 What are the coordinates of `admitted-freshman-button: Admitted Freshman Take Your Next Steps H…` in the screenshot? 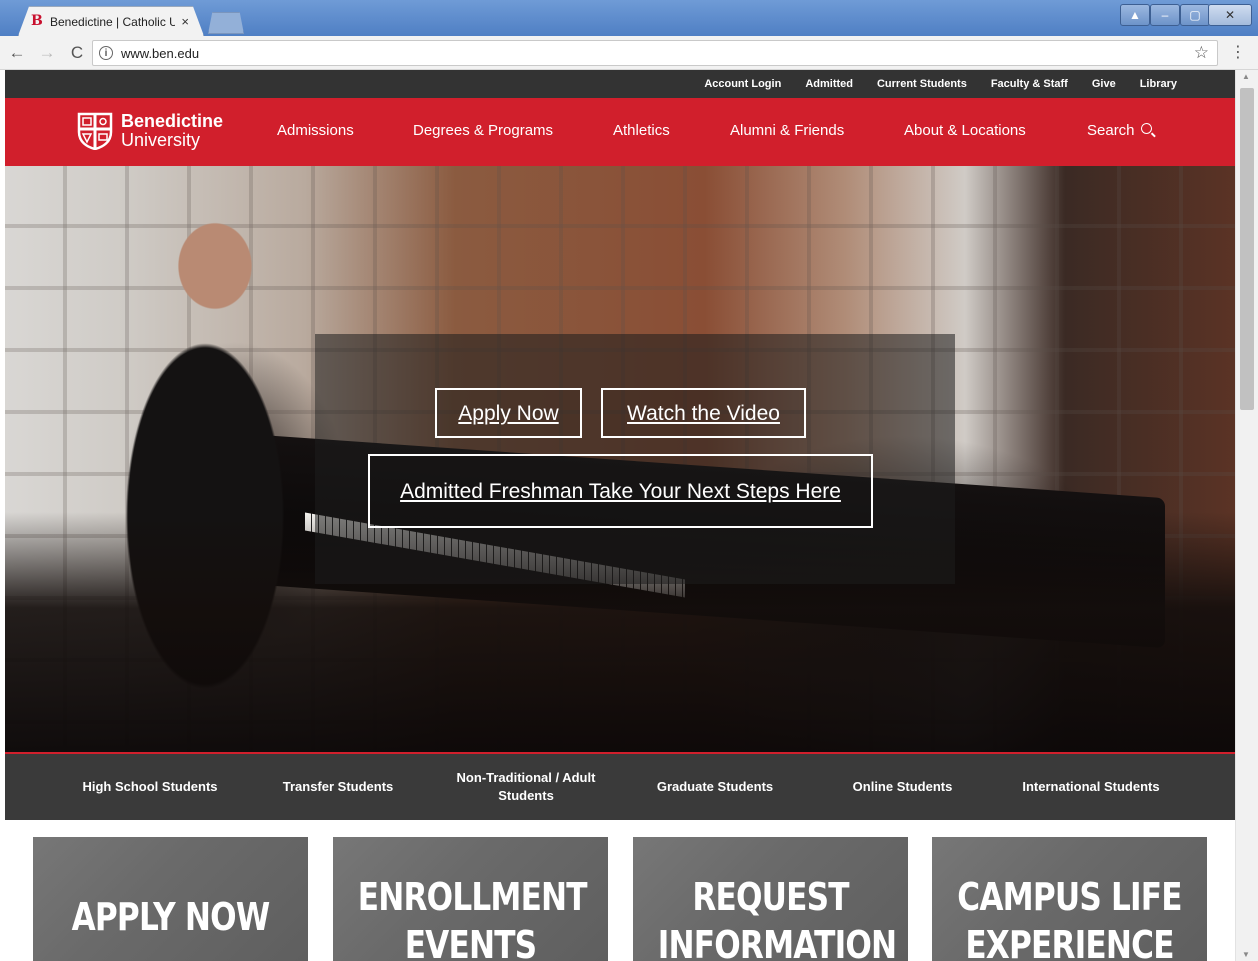 It's located at (620, 491).